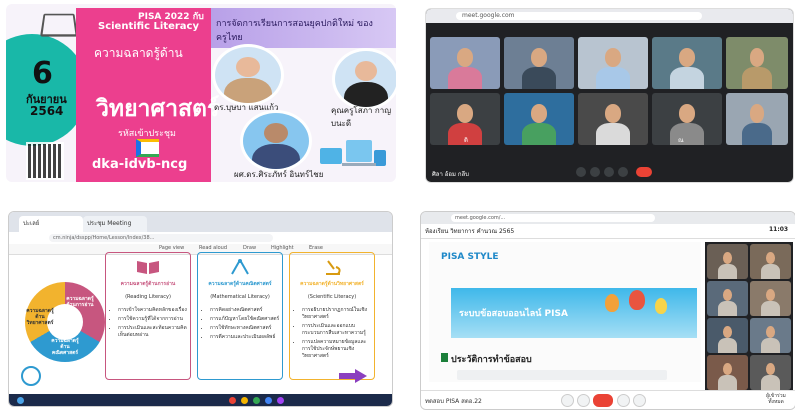  What do you see at coordinates (42, 73) in the screenshot?
I see `poster-day: 6` at bounding box center [42, 73].